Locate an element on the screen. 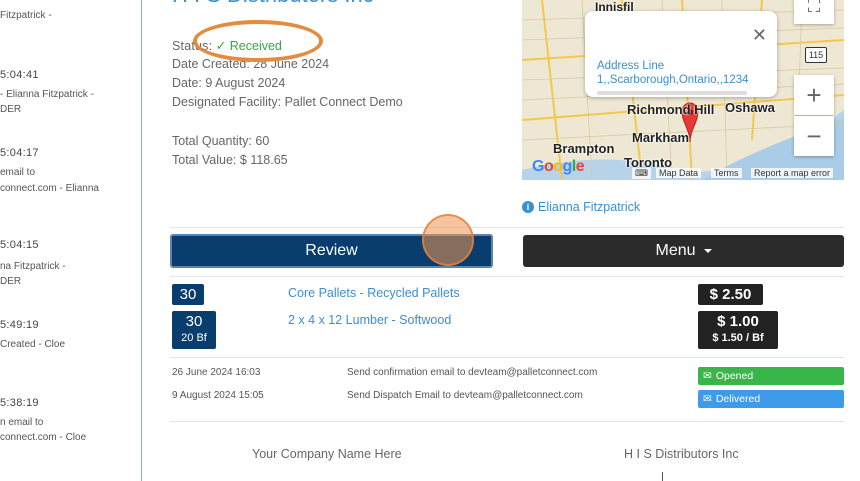 The width and height of the screenshot is (860, 481). opened-badge-label: Opened is located at coordinates (734, 376).